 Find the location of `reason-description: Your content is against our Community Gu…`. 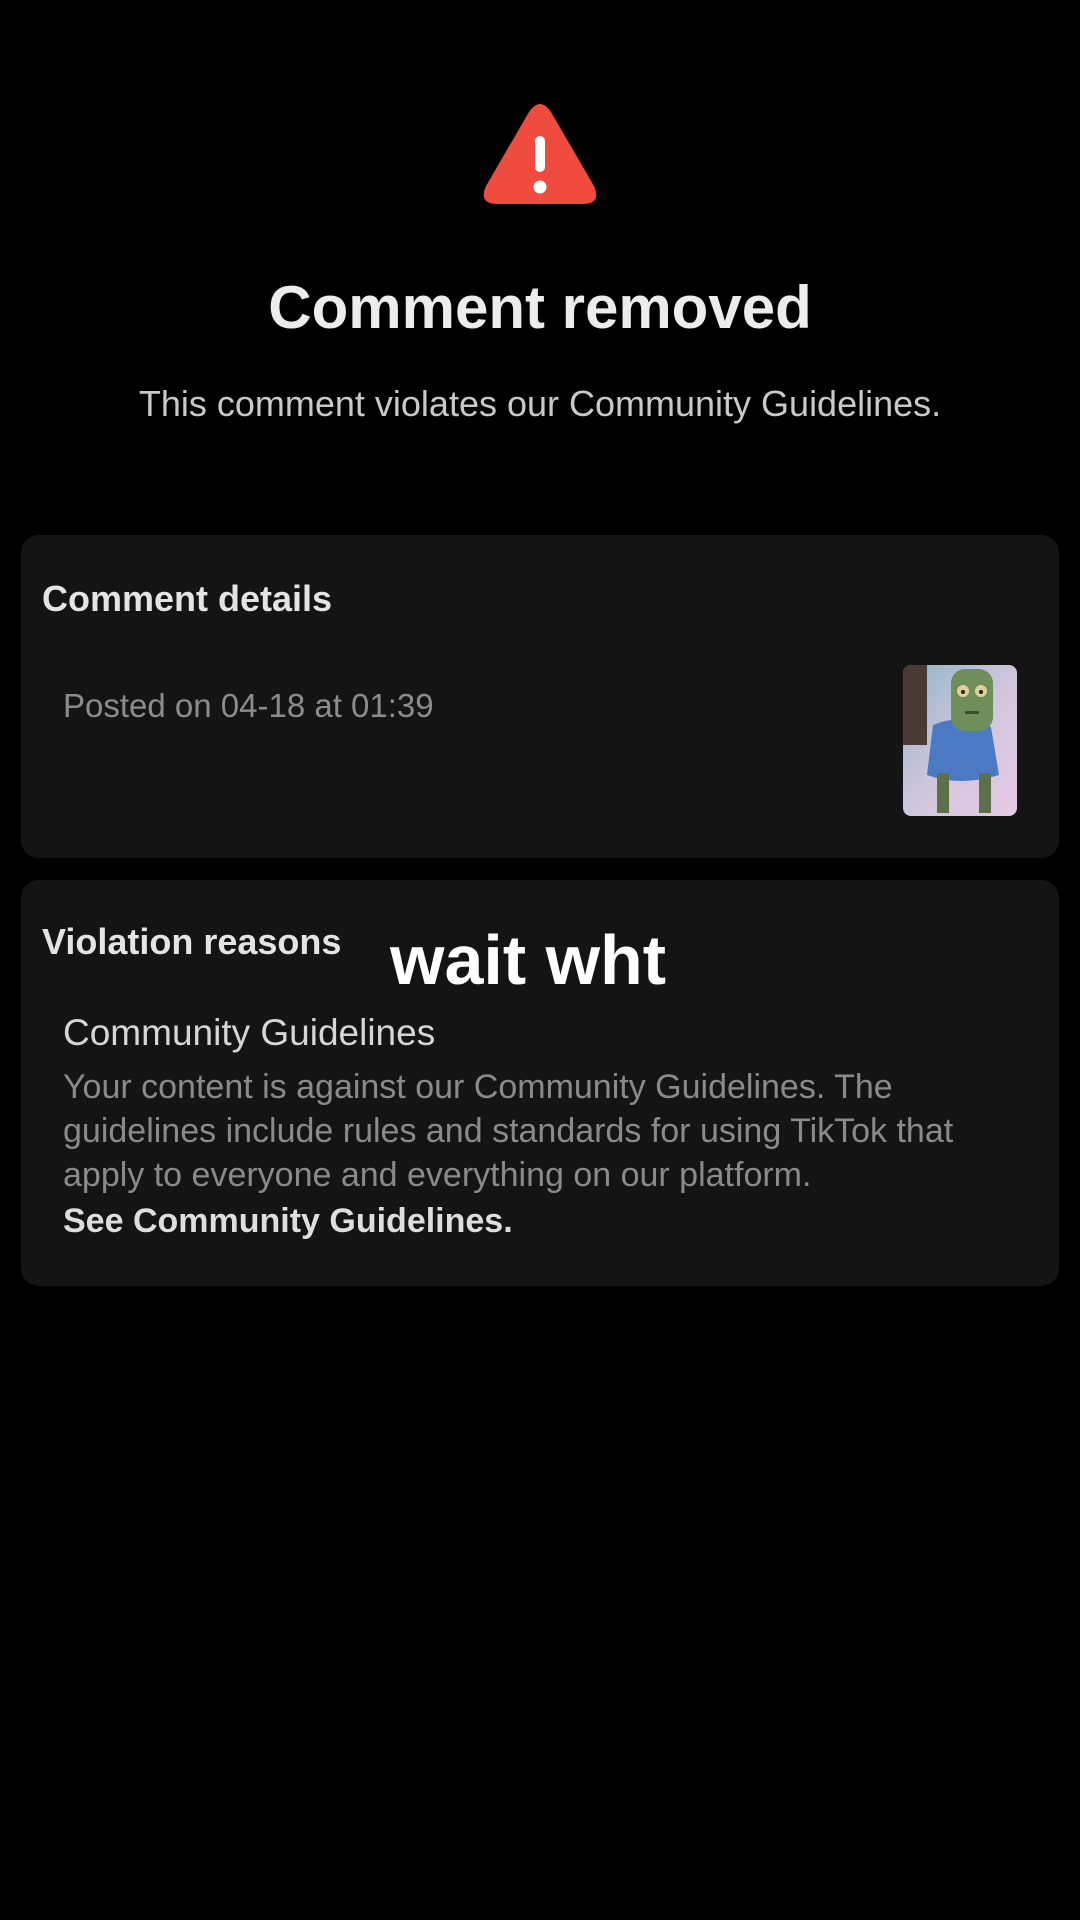

reason-description: Your content is against our Community Gu… is located at coordinates (508, 1131).